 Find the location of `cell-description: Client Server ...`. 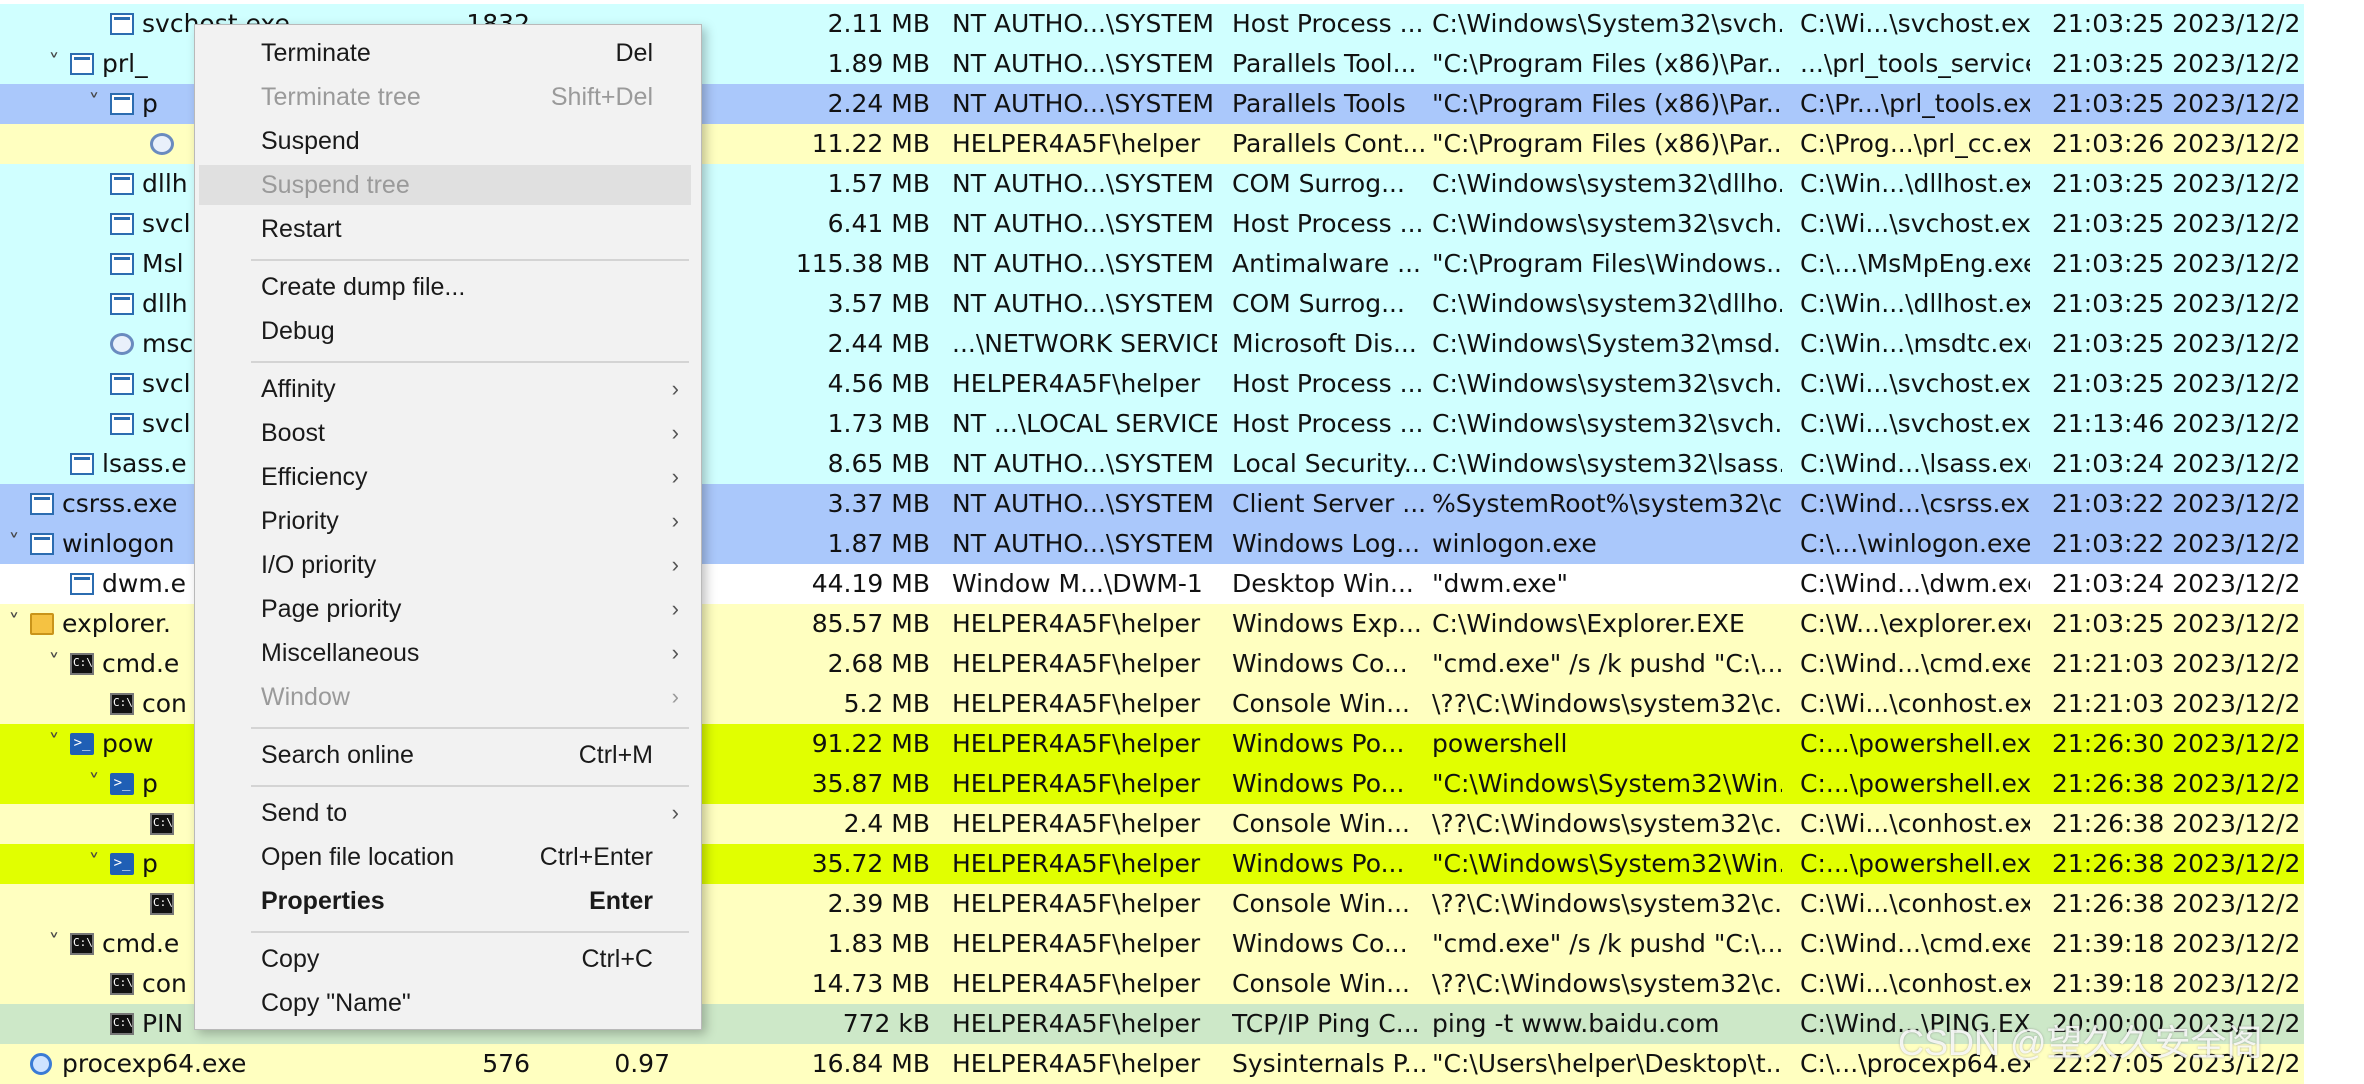

cell-description: Client Server ... is located at coordinates (1329, 503).